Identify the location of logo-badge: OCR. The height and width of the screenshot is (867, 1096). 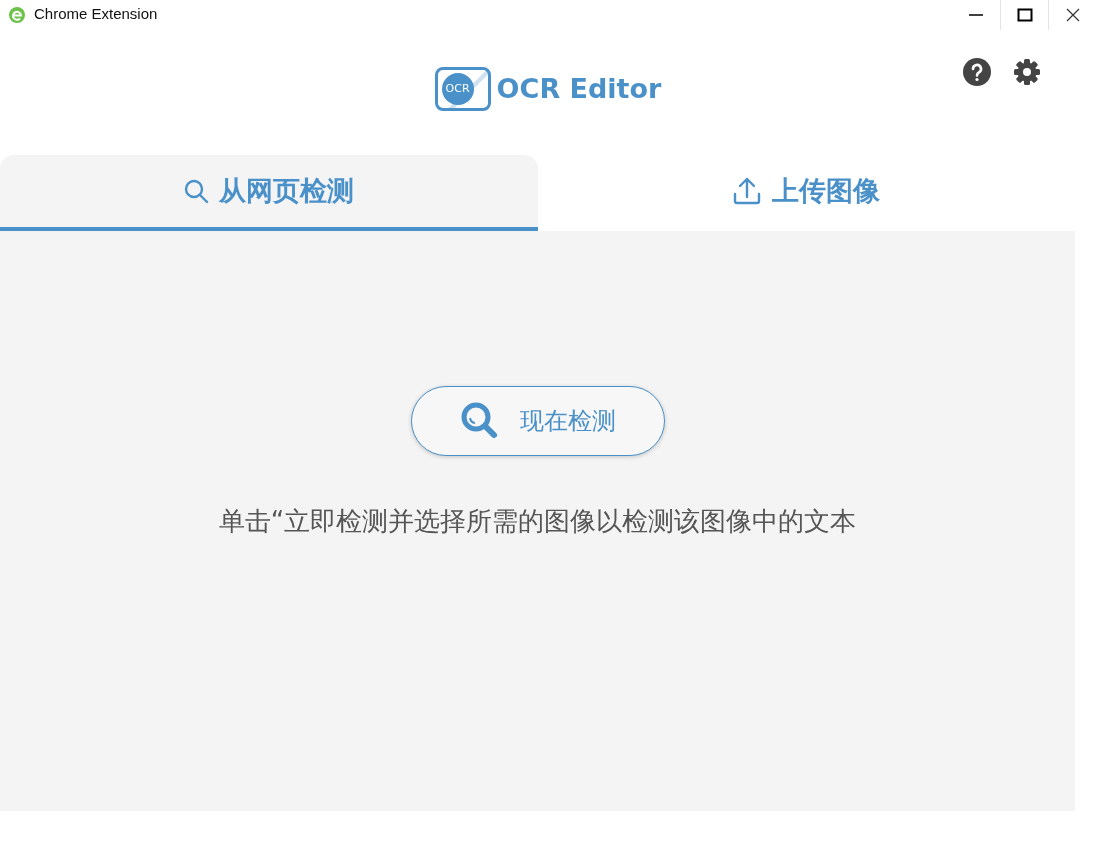
(462, 88).